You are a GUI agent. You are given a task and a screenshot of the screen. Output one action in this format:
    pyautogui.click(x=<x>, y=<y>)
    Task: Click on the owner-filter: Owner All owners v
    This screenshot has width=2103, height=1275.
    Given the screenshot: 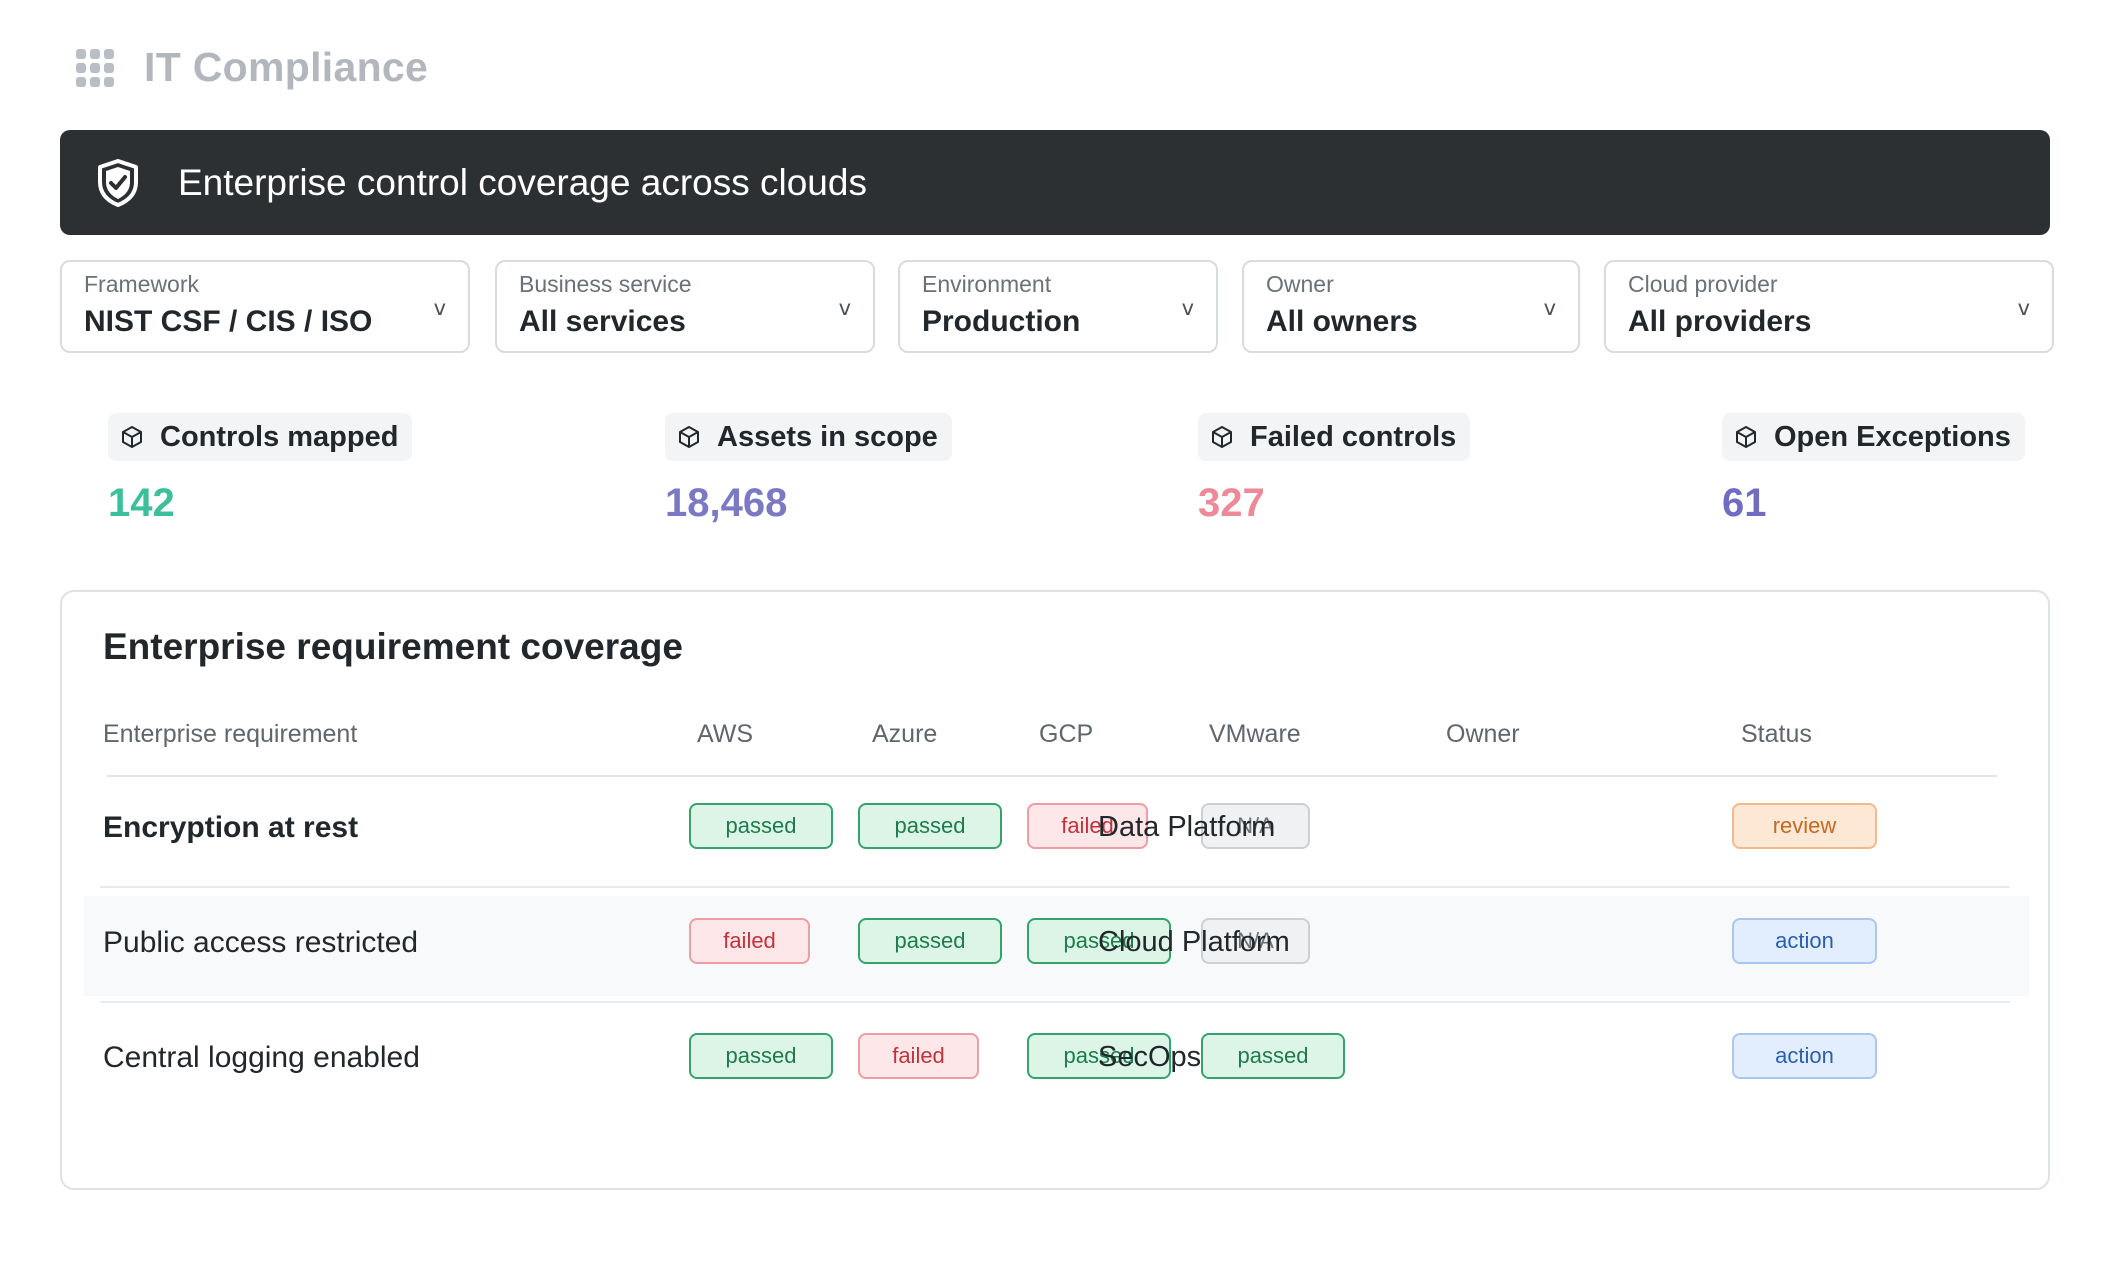 What is the action you would take?
    pyautogui.click(x=1411, y=306)
    